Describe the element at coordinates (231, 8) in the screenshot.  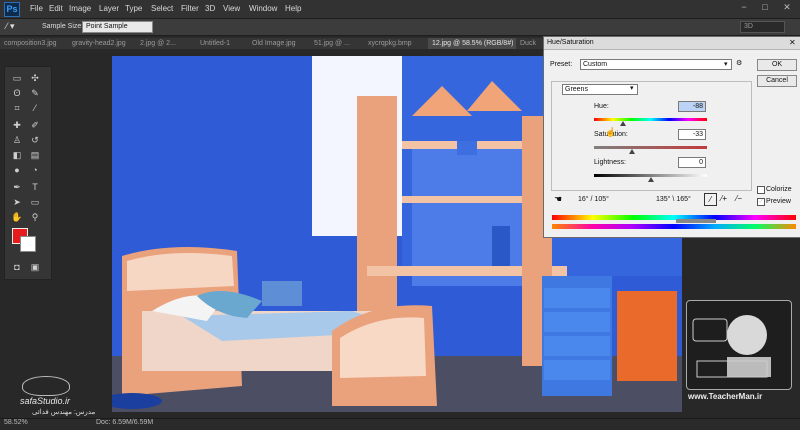
I see `menu-view: View` at that location.